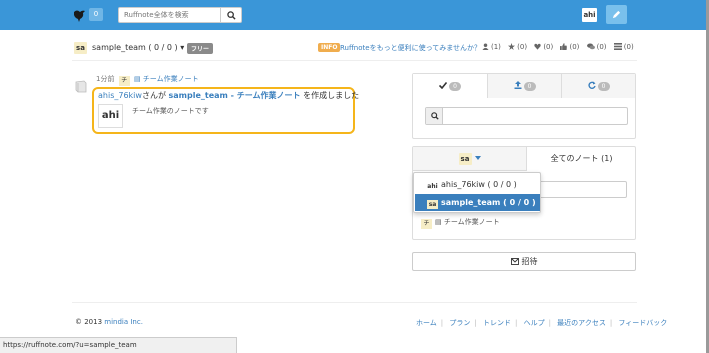 The height and width of the screenshot is (353, 709). I want to click on info-badge: INFO, so click(329, 47).